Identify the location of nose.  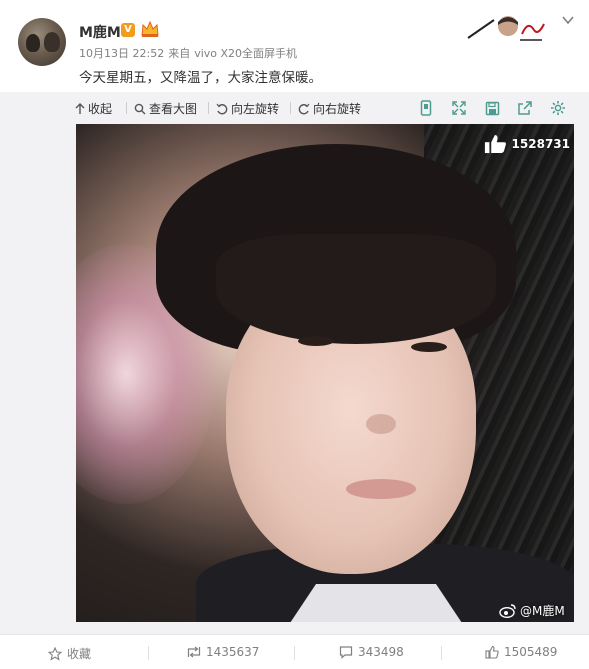
(381, 424).